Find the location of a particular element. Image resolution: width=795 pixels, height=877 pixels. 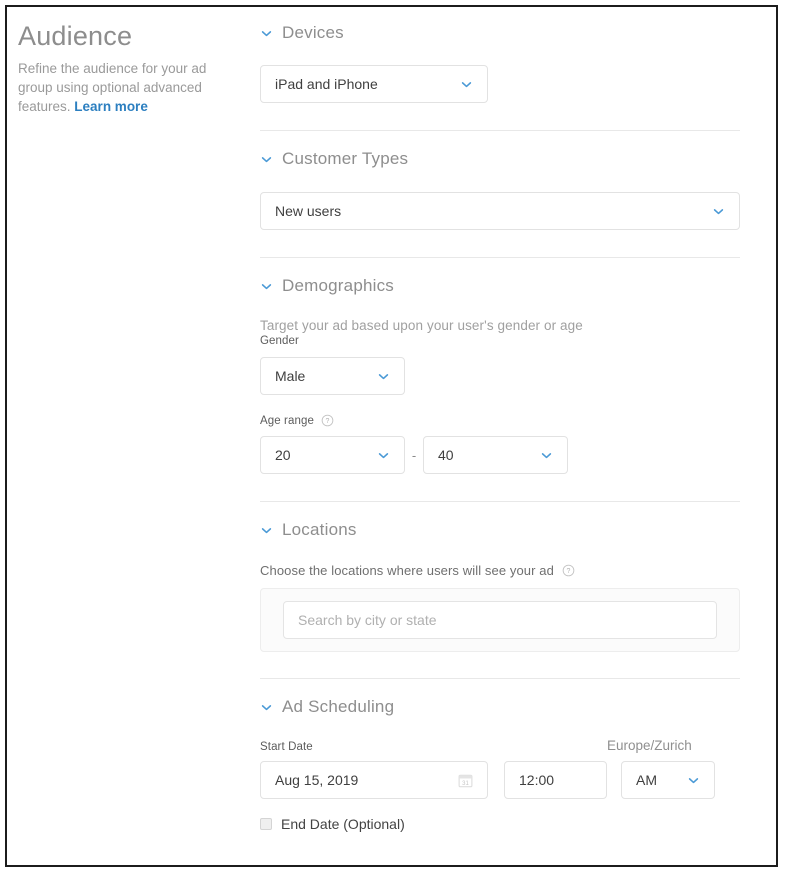

locations-search-placeholder: Search by city or state is located at coordinates (367, 620).